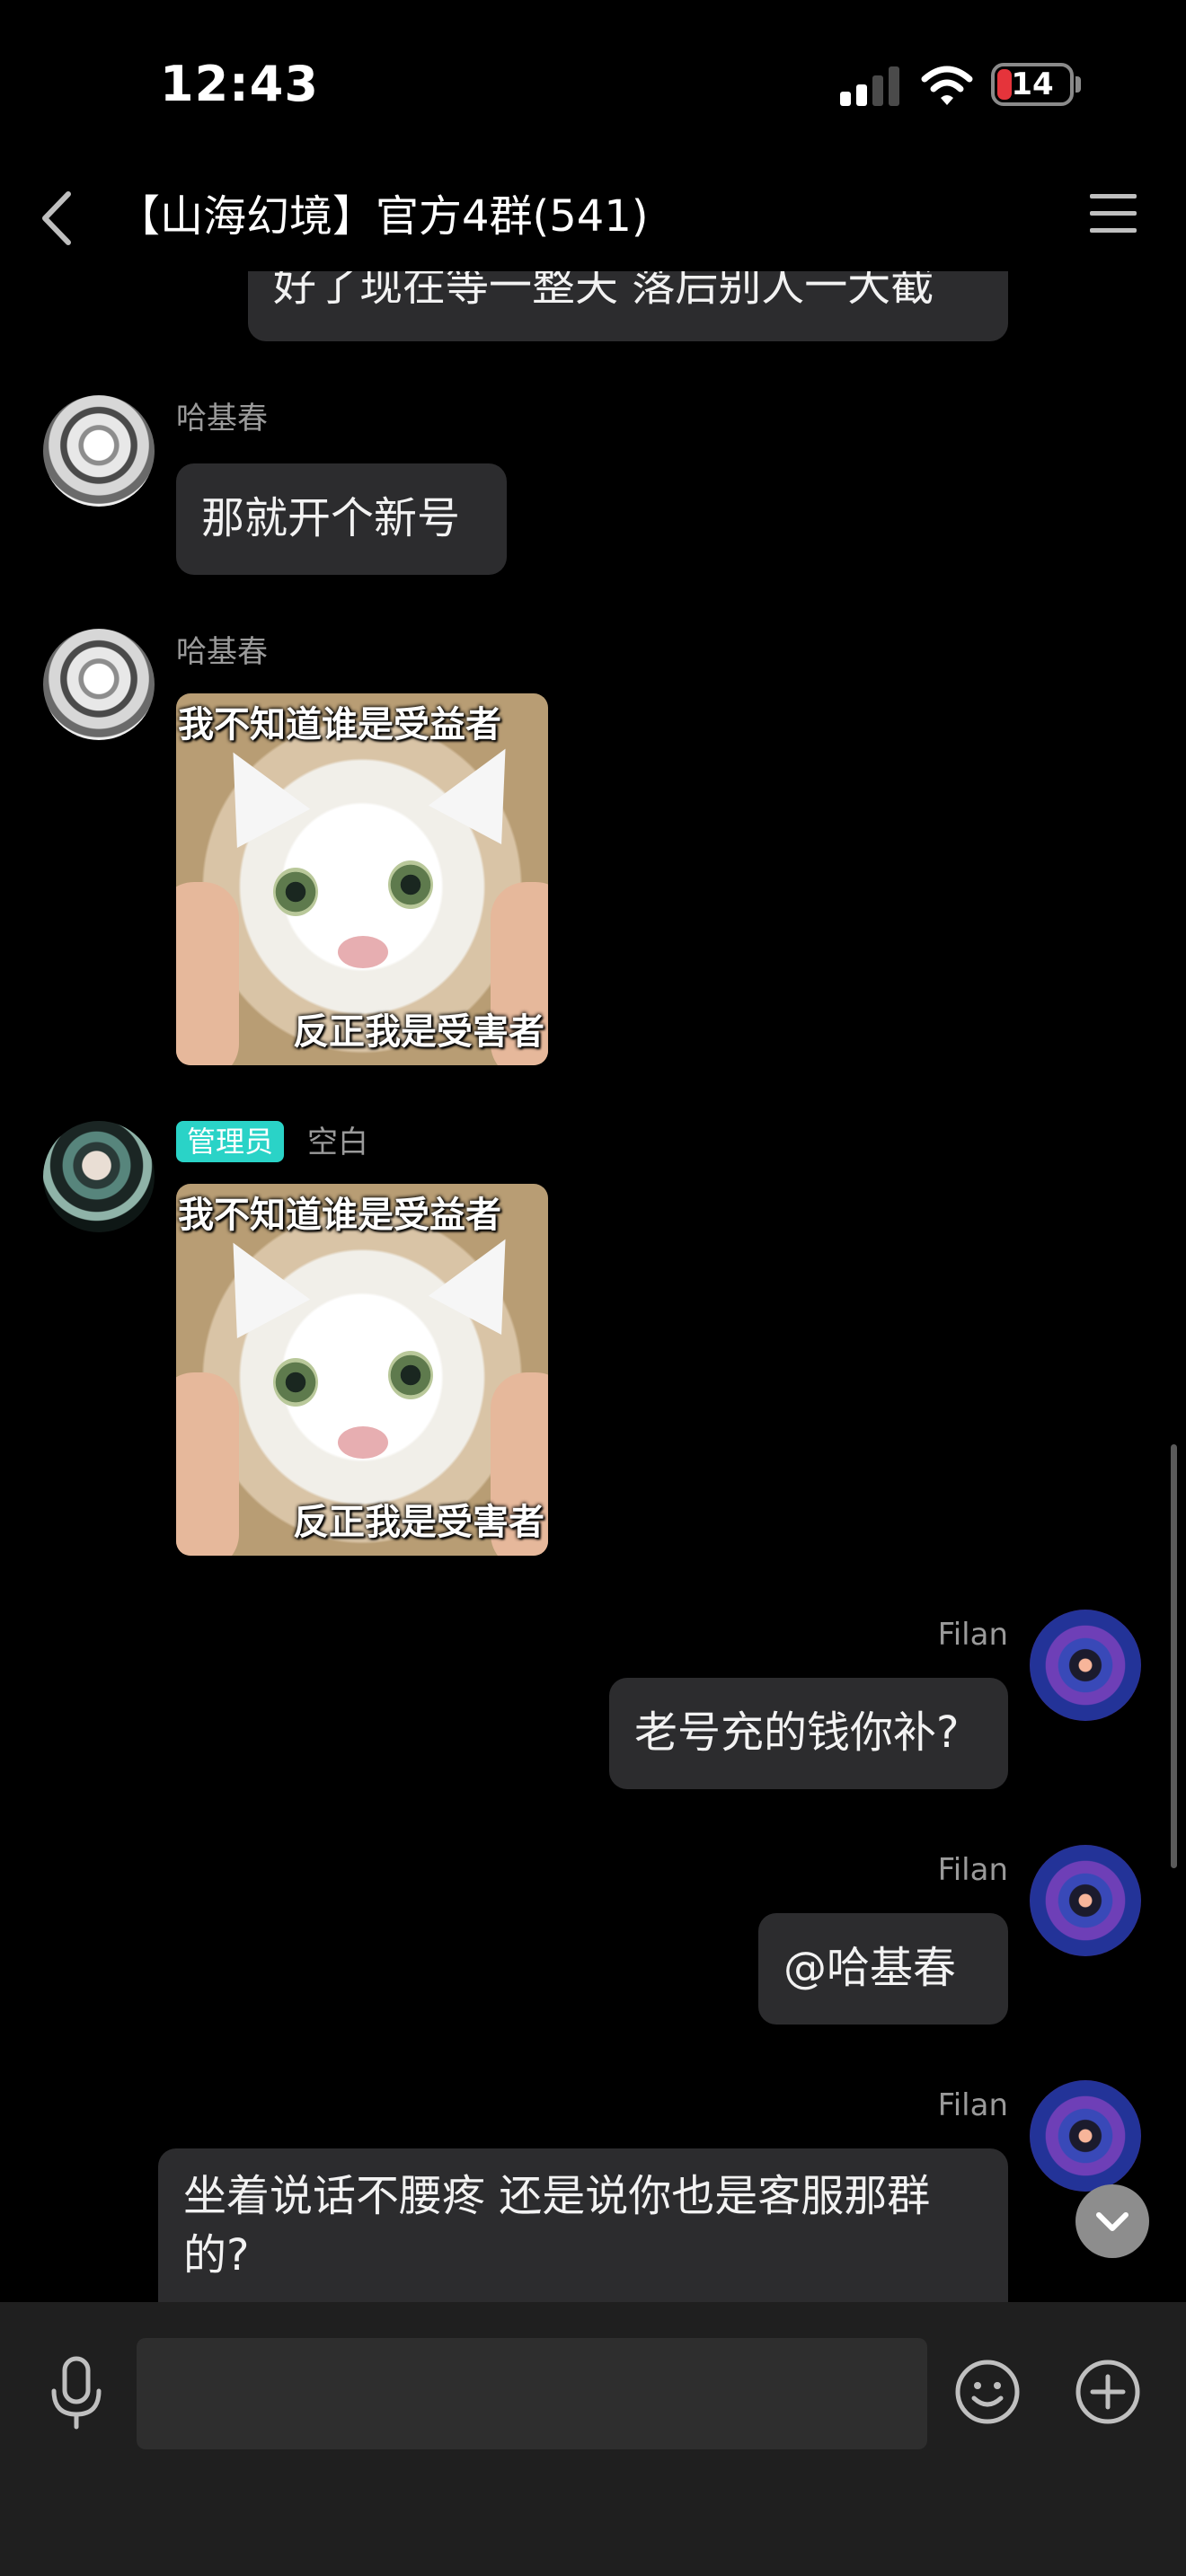 The height and width of the screenshot is (2576, 1186). I want to click on message-line: 的?, so click(216, 2255).